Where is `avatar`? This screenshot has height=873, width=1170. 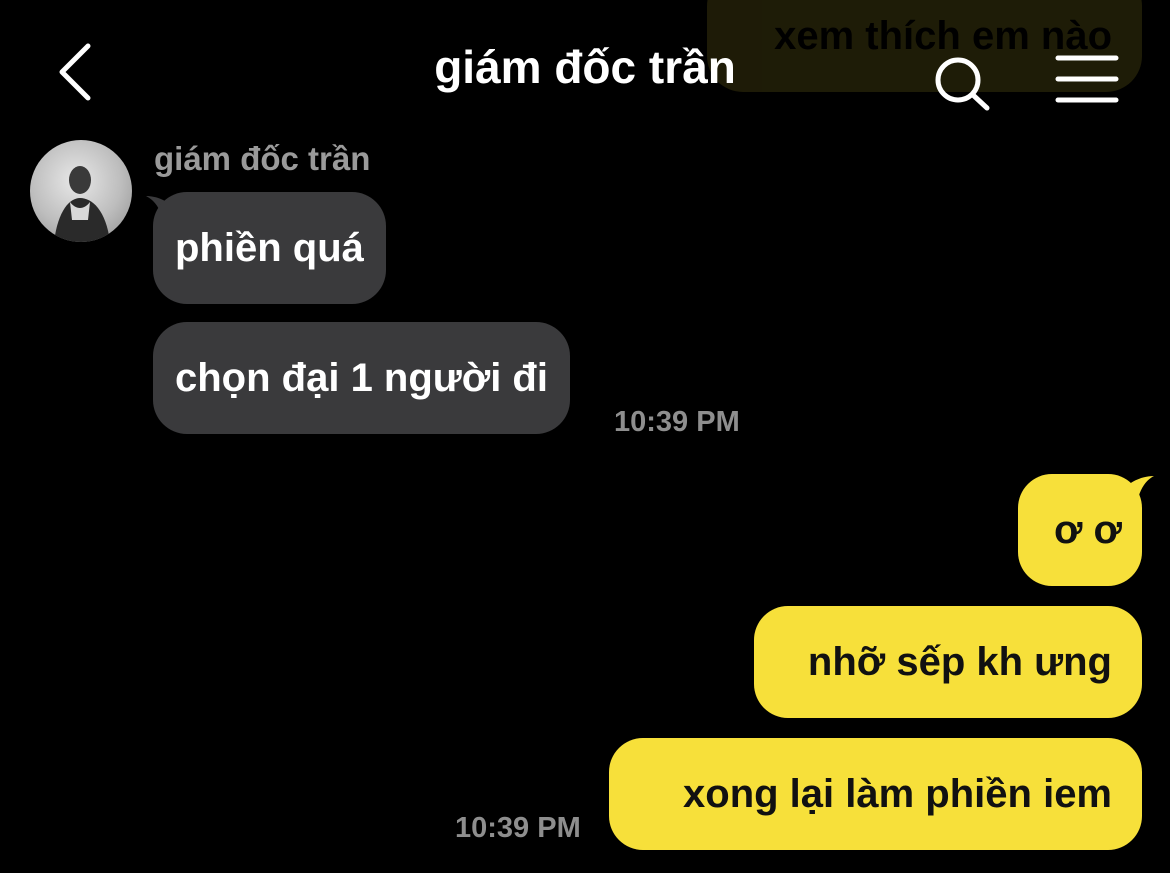 avatar is located at coordinates (81, 191).